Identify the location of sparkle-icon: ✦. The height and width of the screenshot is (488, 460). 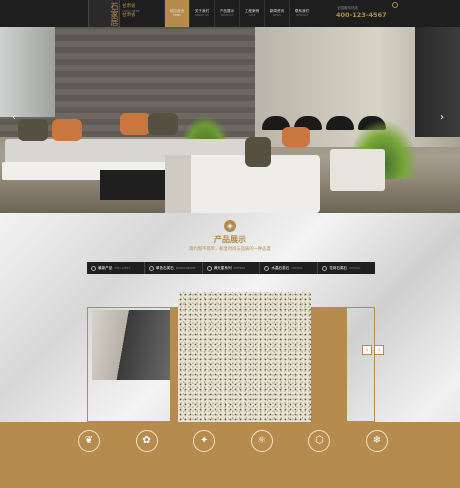
(204, 441).